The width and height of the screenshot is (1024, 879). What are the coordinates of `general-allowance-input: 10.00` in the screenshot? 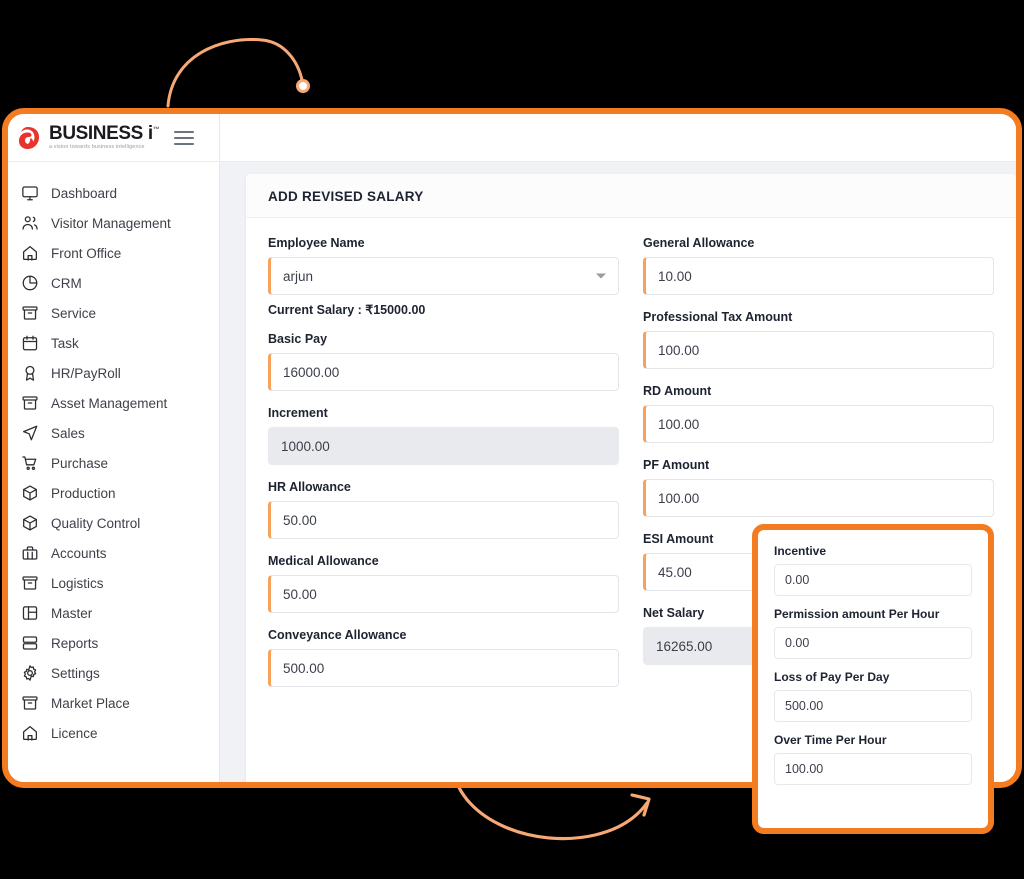 It's located at (818, 276).